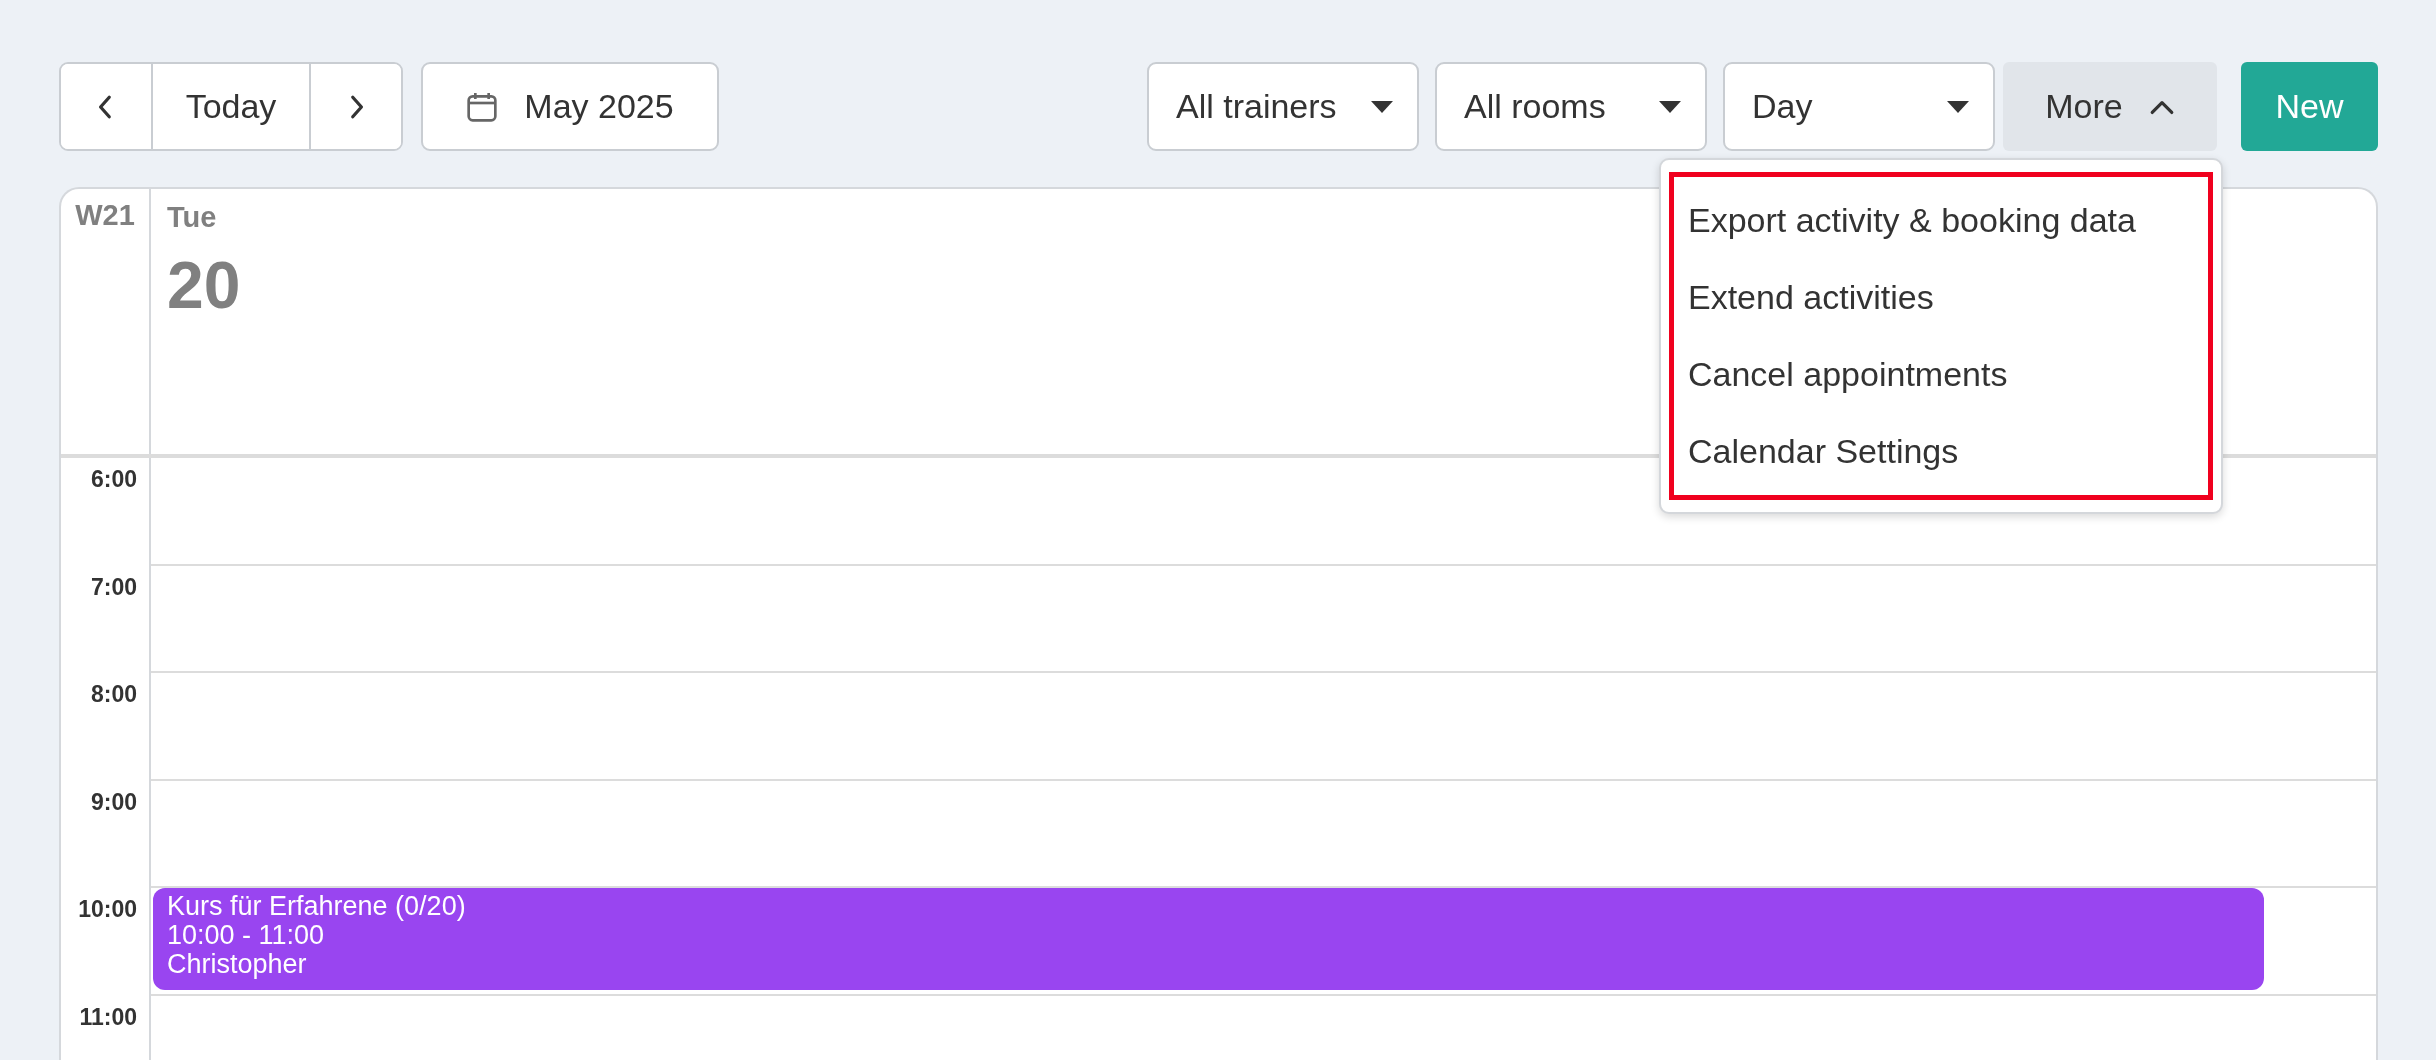 The image size is (2436, 1060). What do you see at coordinates (1941, 374) in the screenshot?
I see `menu-item: Cancel appointments` at bounding box center [1941, 374].